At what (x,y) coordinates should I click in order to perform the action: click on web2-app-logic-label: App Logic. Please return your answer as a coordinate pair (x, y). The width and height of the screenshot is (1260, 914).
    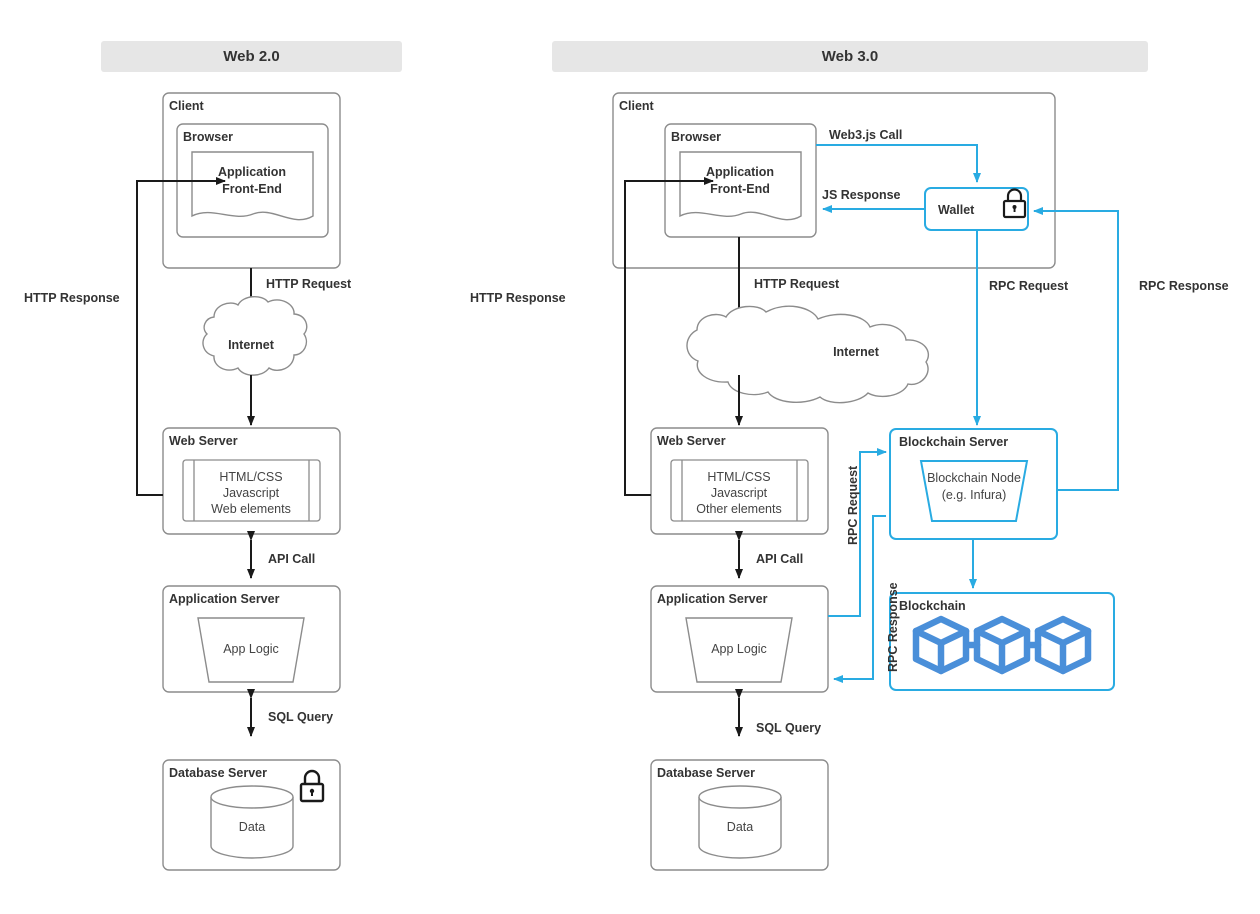
    Looking at the image, I should click on (251, 649).